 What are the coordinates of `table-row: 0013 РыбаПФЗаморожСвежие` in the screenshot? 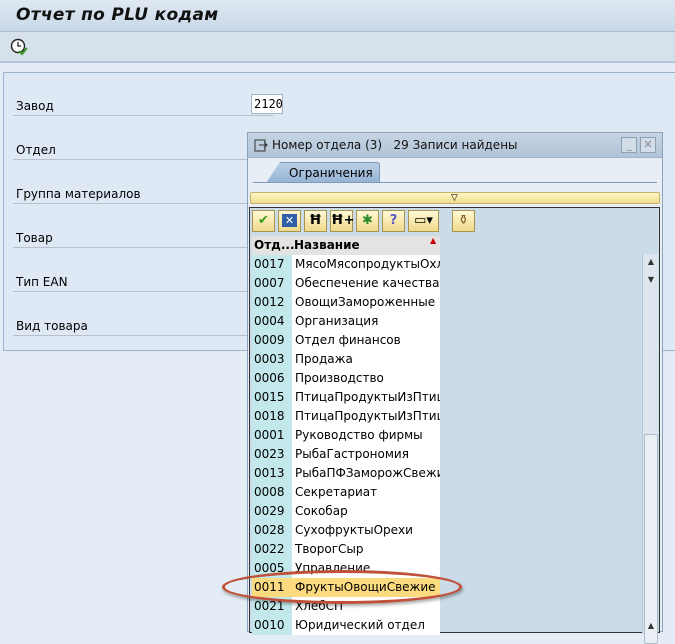 It's located at (346, 473).